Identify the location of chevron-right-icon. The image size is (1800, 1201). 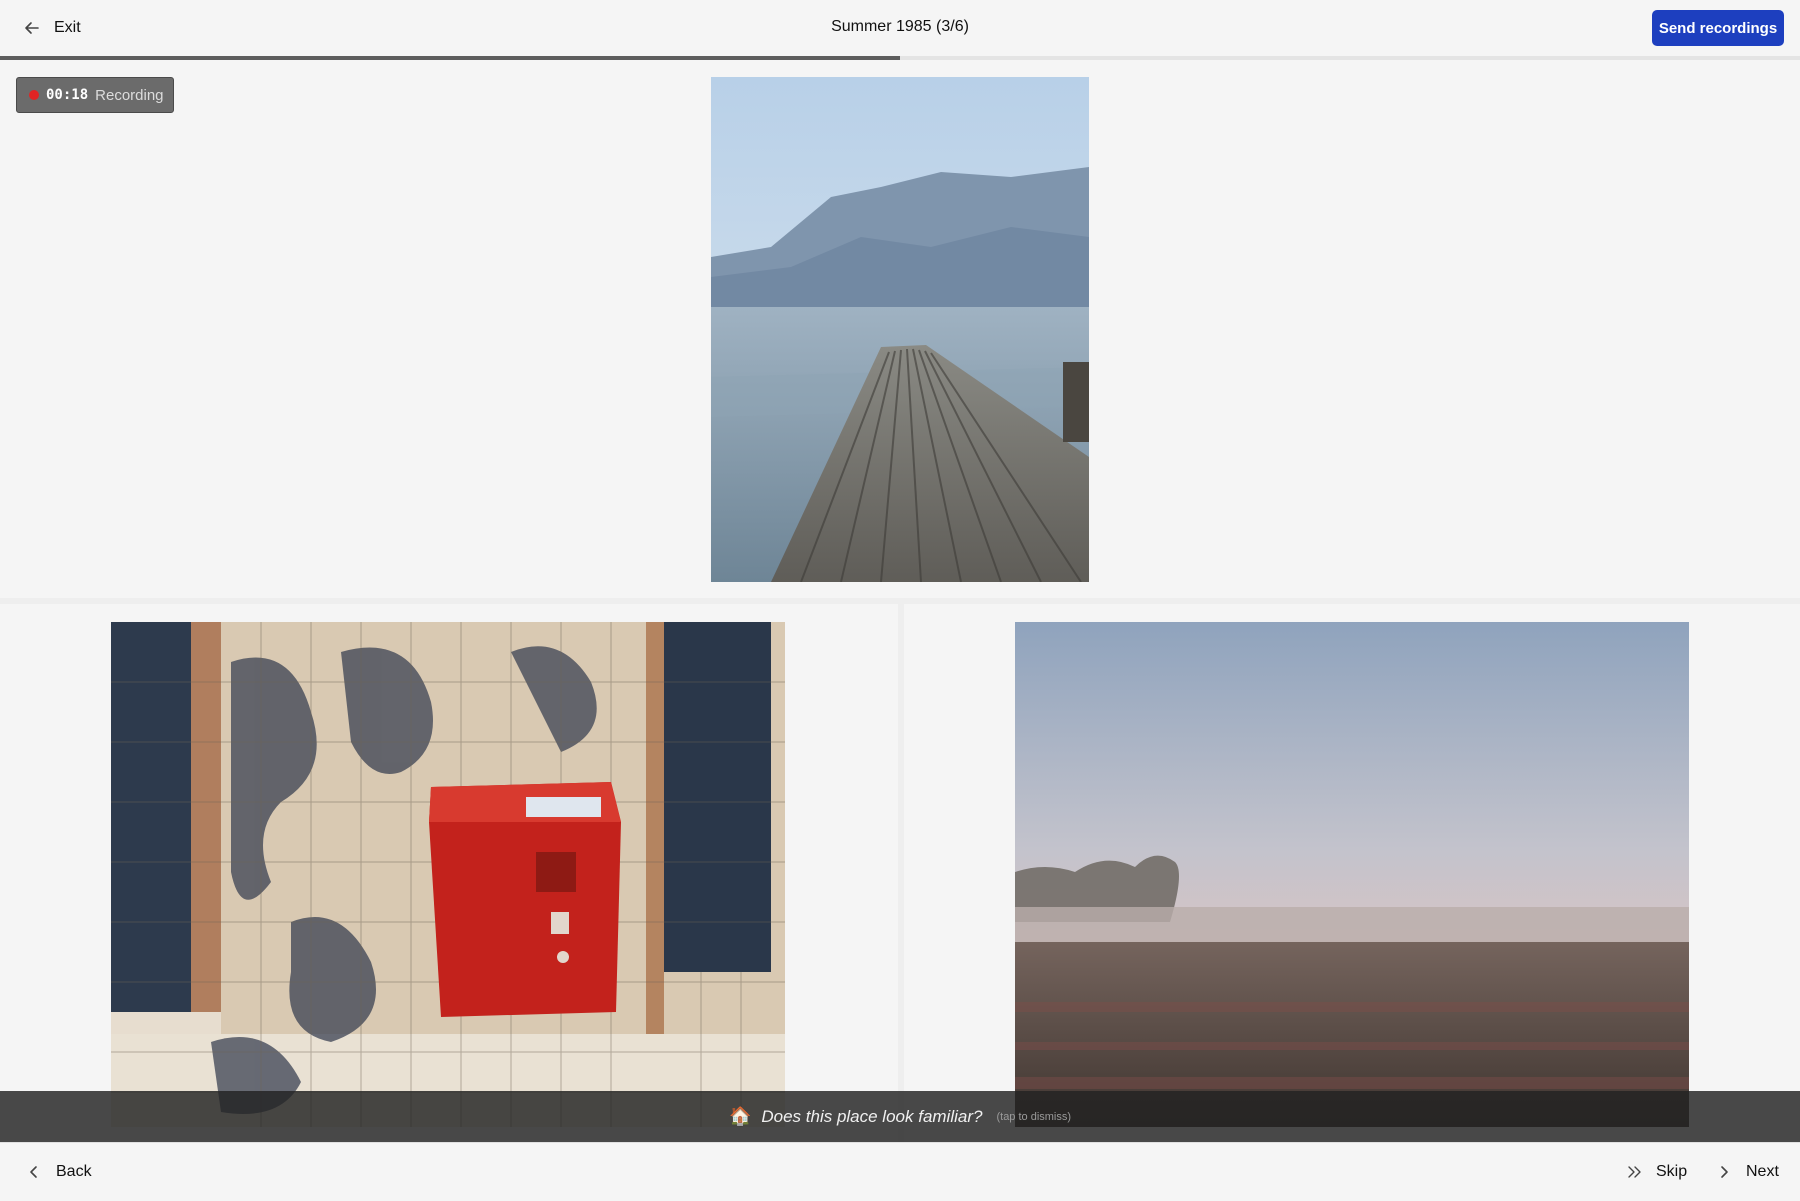
(1724, 1172).